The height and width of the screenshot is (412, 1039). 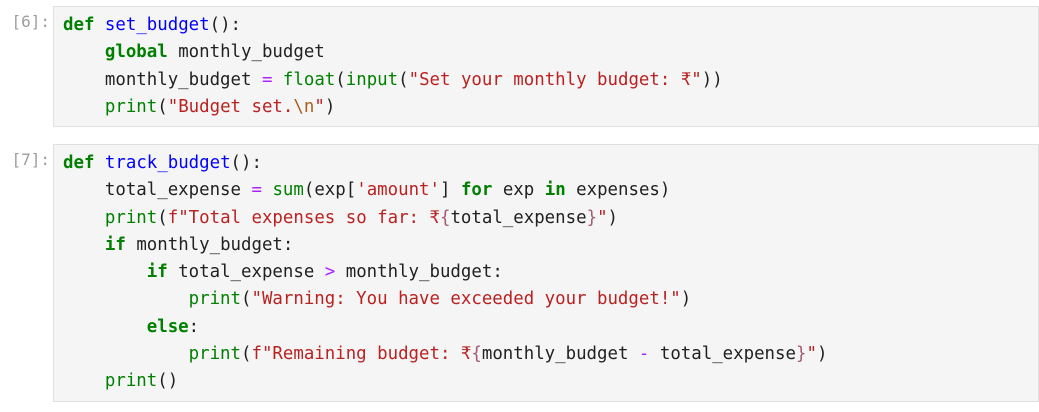 What do you see at coordinates (167, 326) in the screenshot?
I see `code-token: else` at bounding box center [167, 326].